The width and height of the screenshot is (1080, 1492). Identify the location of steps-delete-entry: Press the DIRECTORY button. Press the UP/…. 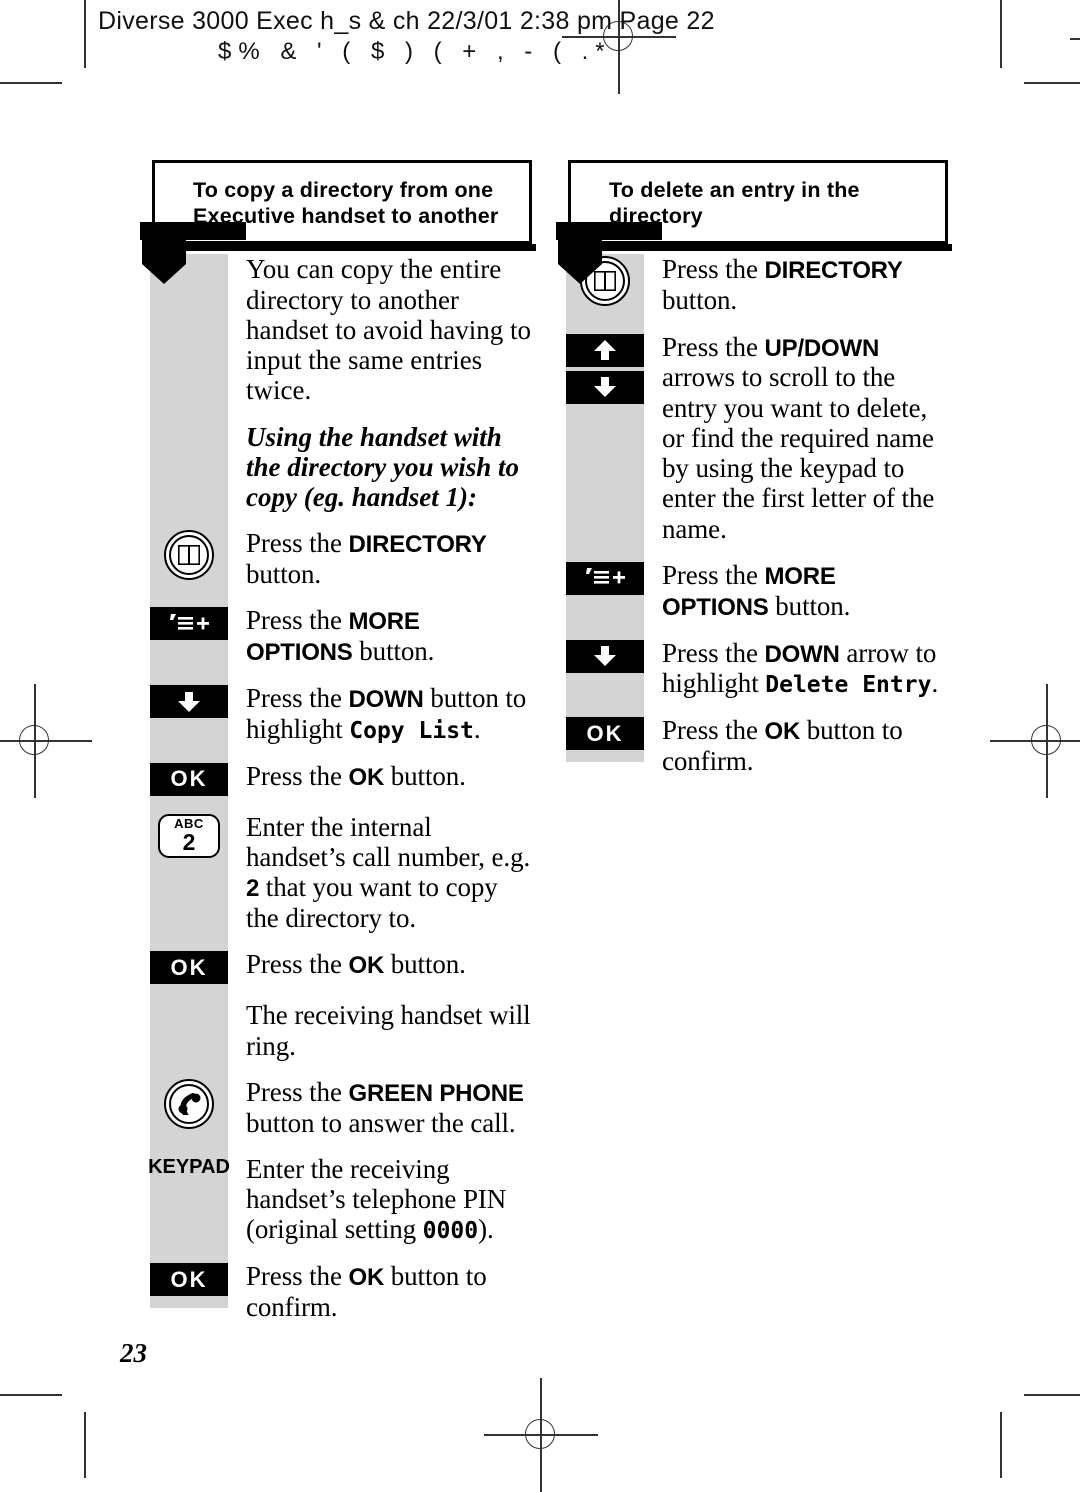
(752, 515).